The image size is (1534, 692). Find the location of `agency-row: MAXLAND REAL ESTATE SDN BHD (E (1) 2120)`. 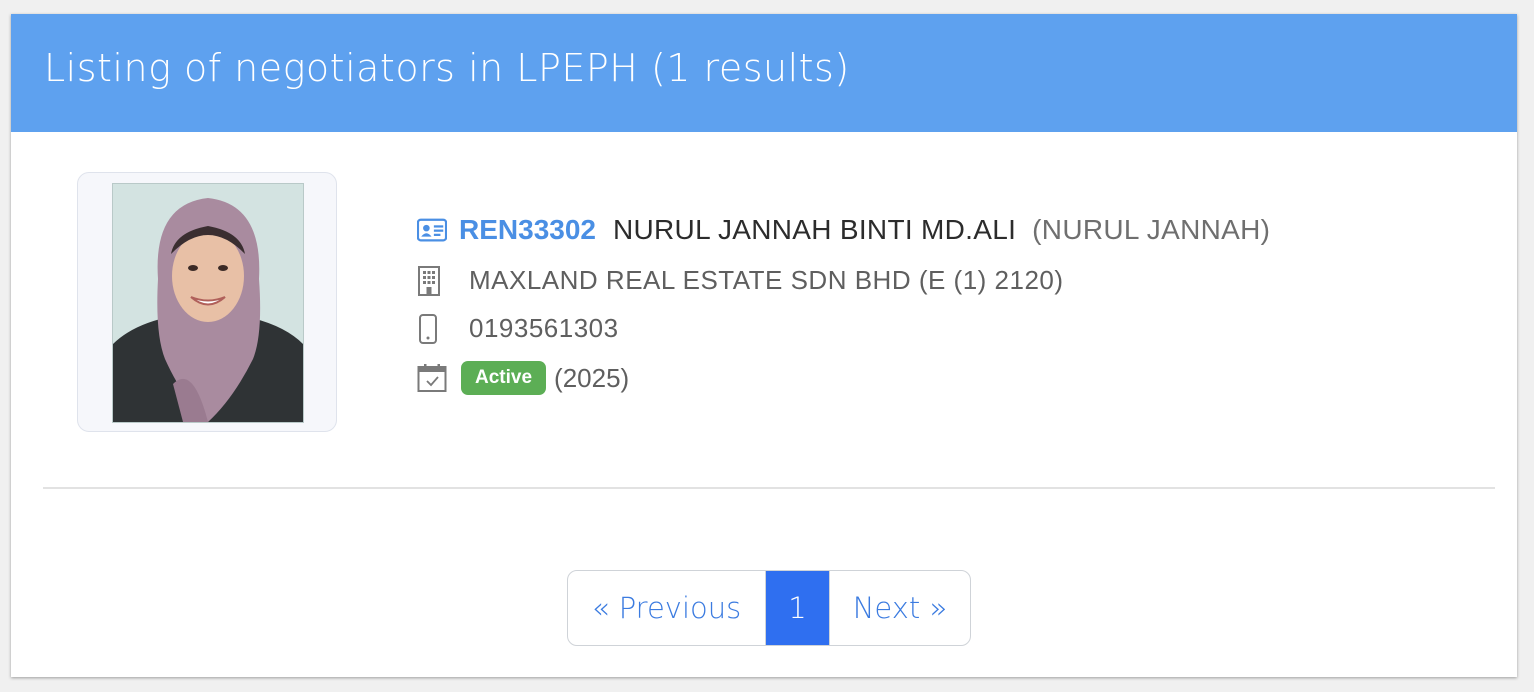

agency-row: MAXLAND REAL ESTATE SDN BHD (E (1) 2120) is located at coordinates (740, 280).